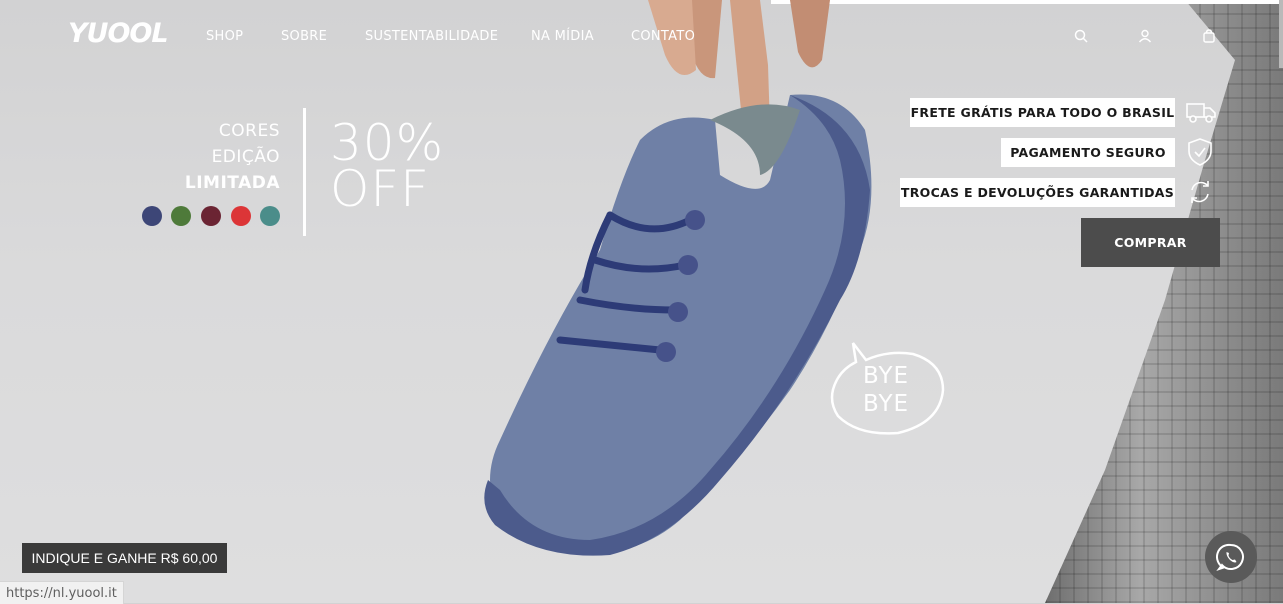 Image resolution: width=1283 pixels, height=604 pixels. What do you see at coordinates (1042, 112) in the screenshot?
I see `benefit-free-shipping: FRETE GRÁTIS PARA TODO O BRASIL` at bounding box center [1042, 112].